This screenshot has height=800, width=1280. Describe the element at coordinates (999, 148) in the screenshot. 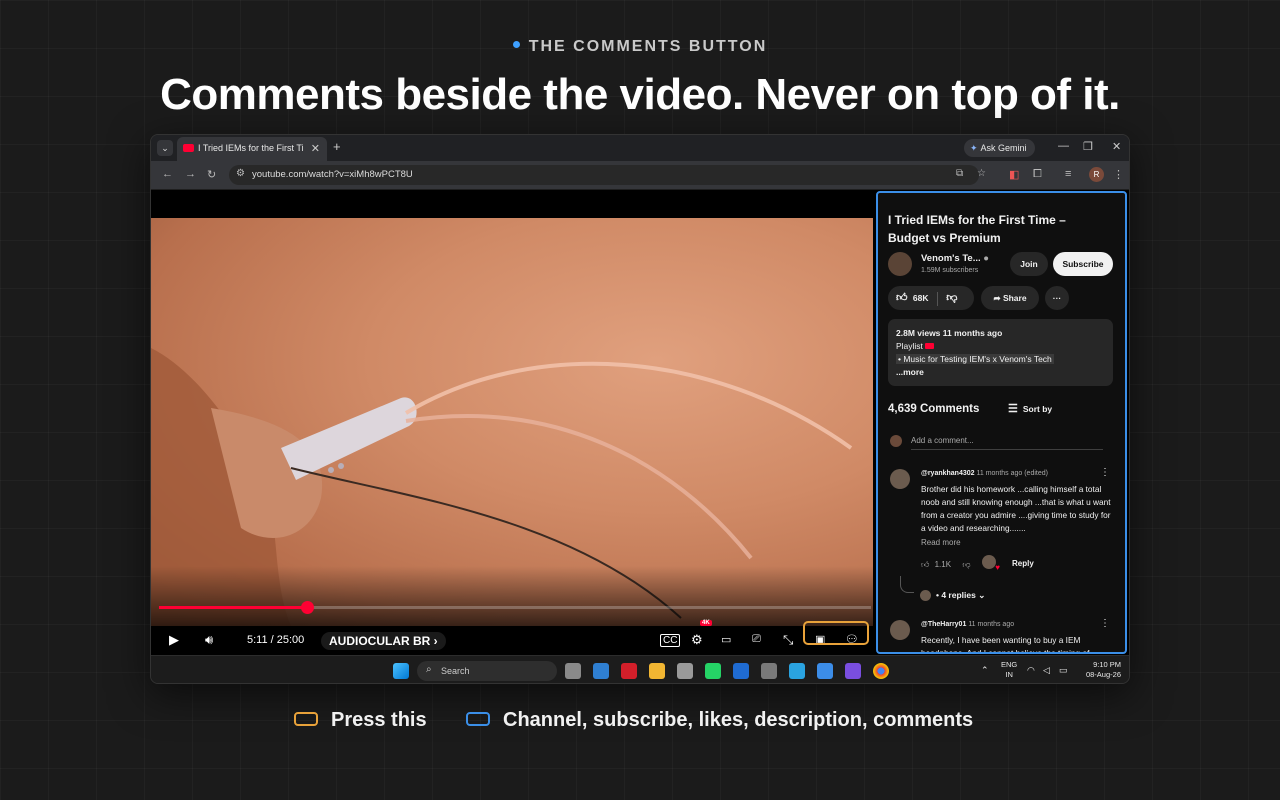

I see `ask-gemini-button: ✦ Ask Gemini` at that location.